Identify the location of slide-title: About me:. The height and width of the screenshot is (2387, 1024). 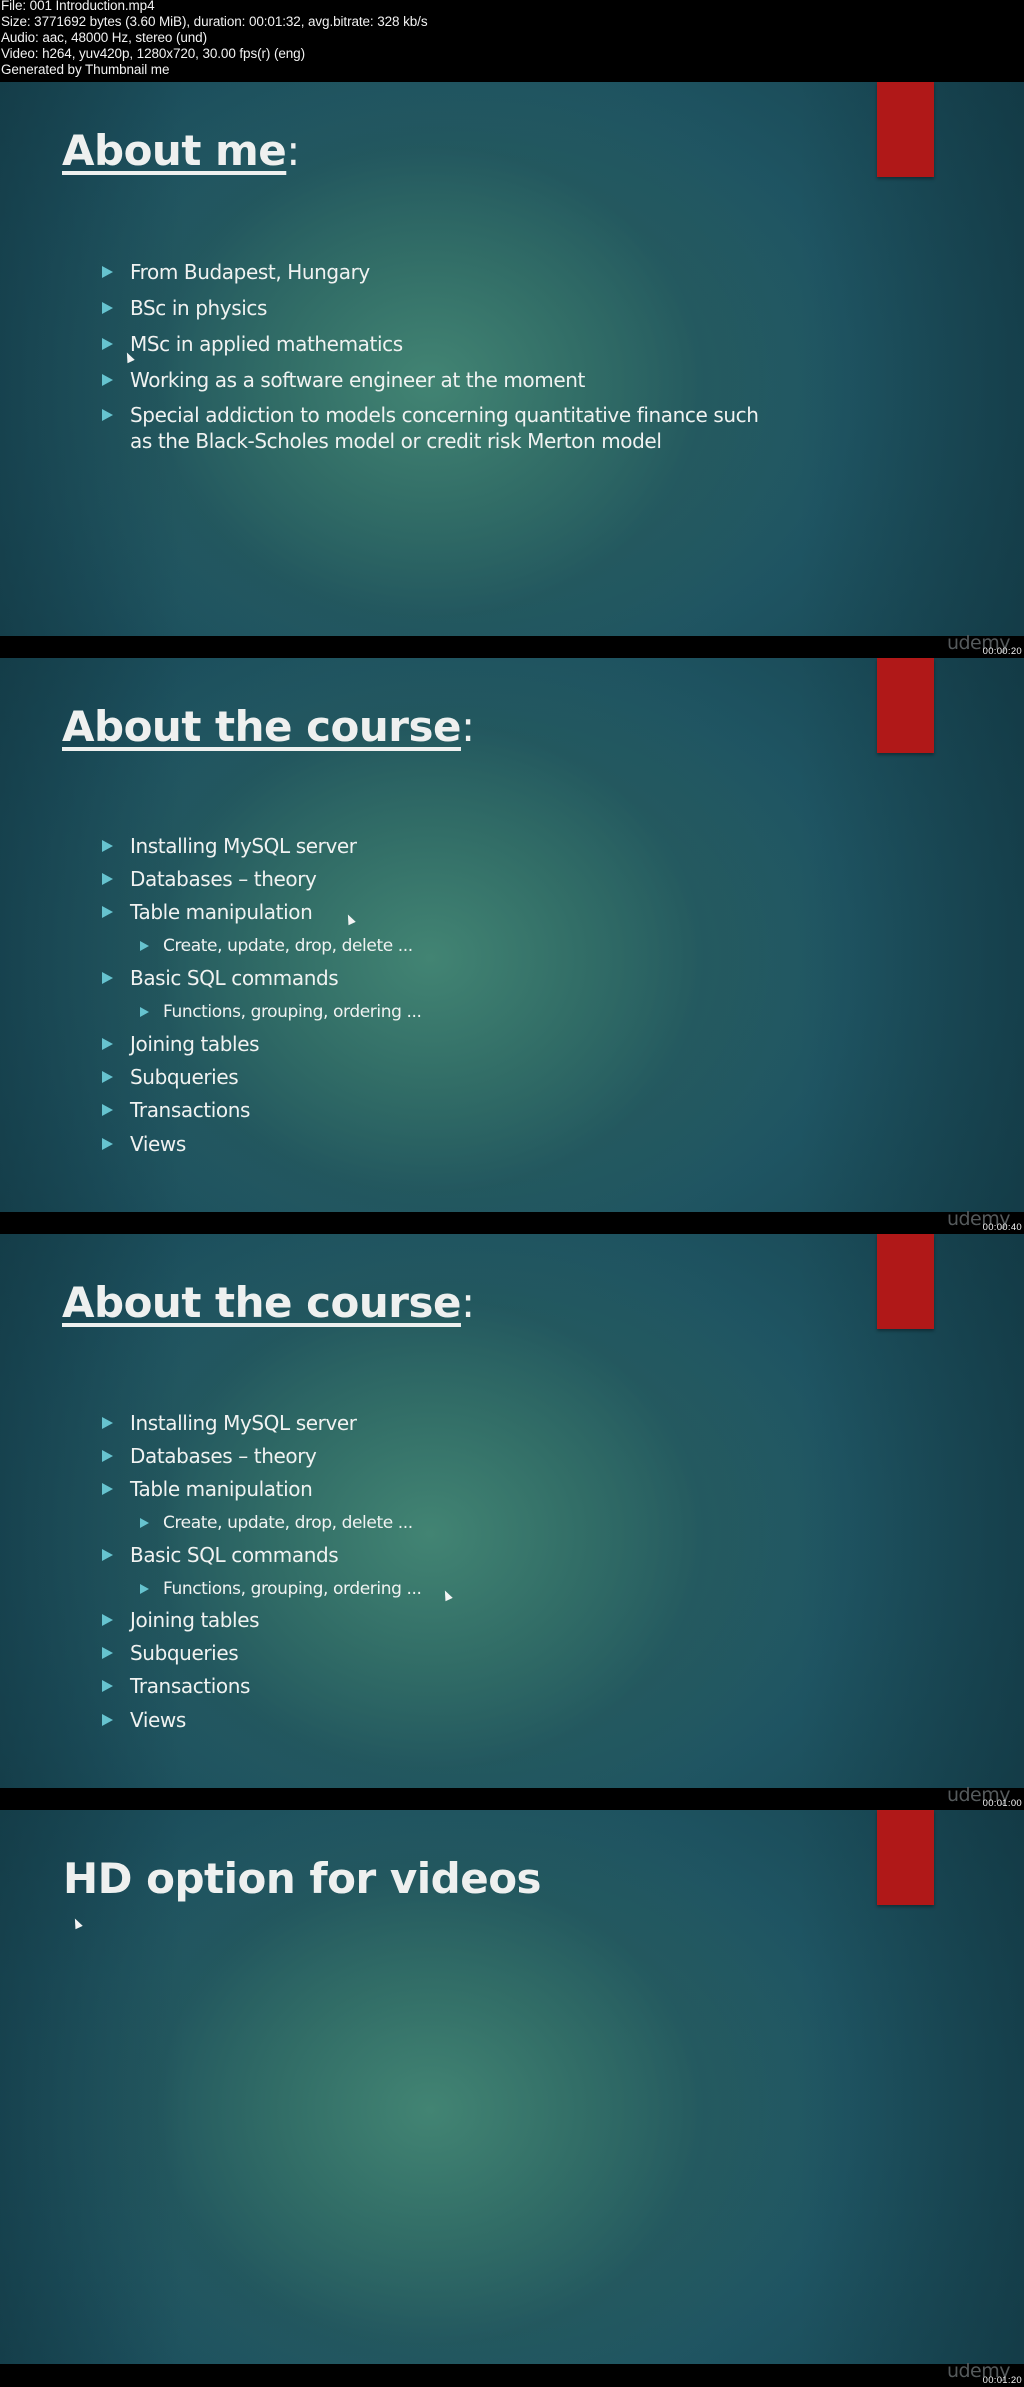
(181, 150).